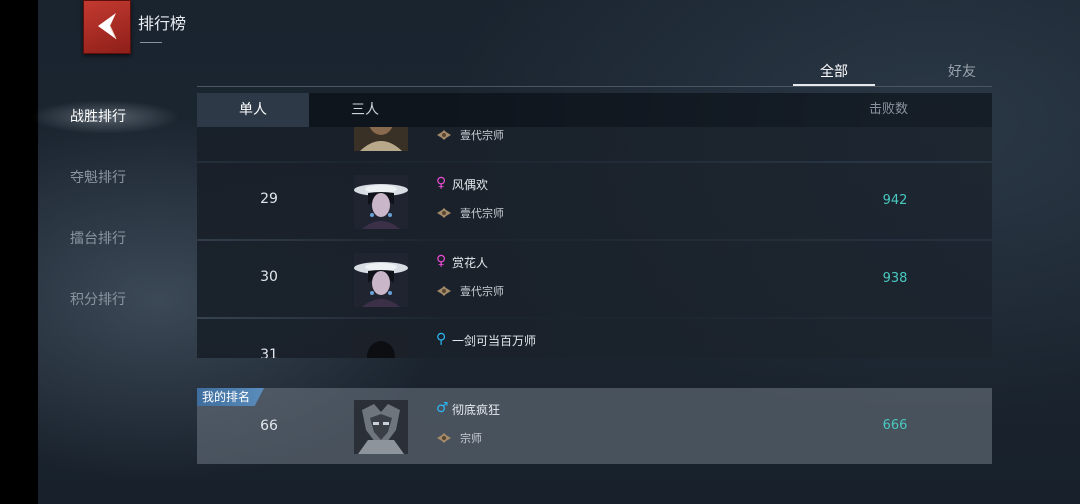 The height and width of the screenshot is (504, 1080). What do you see at coordinates (365, 110) in the screenshot?
I see `tab-trio: 三人` at bounding box center [365, 110].